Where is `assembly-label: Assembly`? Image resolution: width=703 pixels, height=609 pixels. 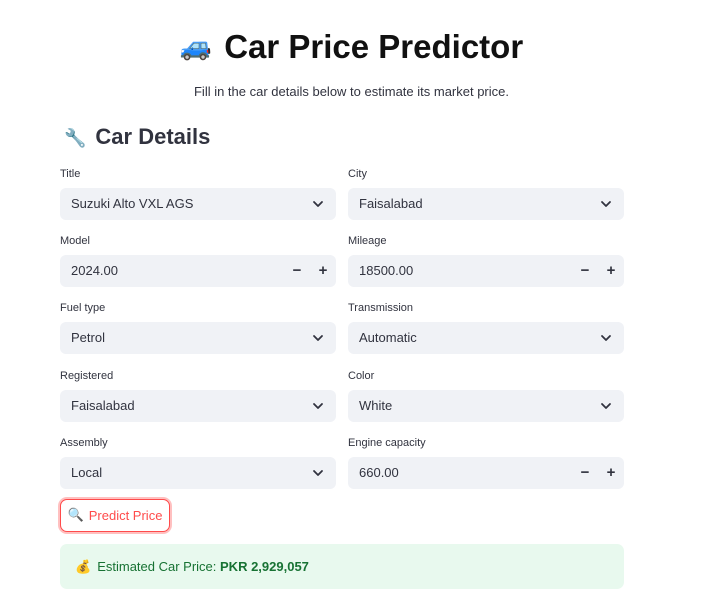 assembly-label: Assembly is located at coordinates (84, 443).